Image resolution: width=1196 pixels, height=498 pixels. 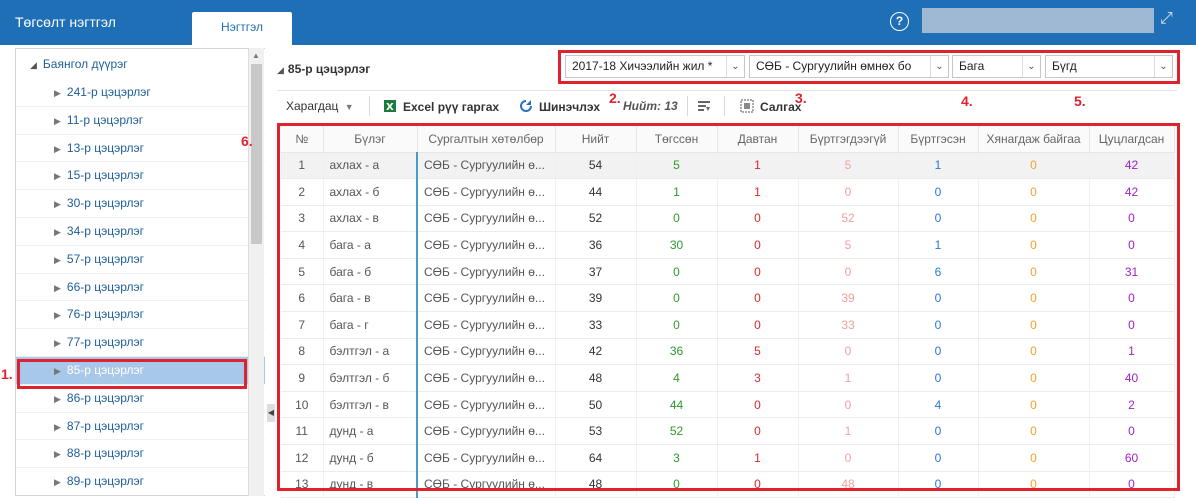 I want to click on sidebar-item-label: 13-р цэцэрлэг, so click(x=105, y=147).